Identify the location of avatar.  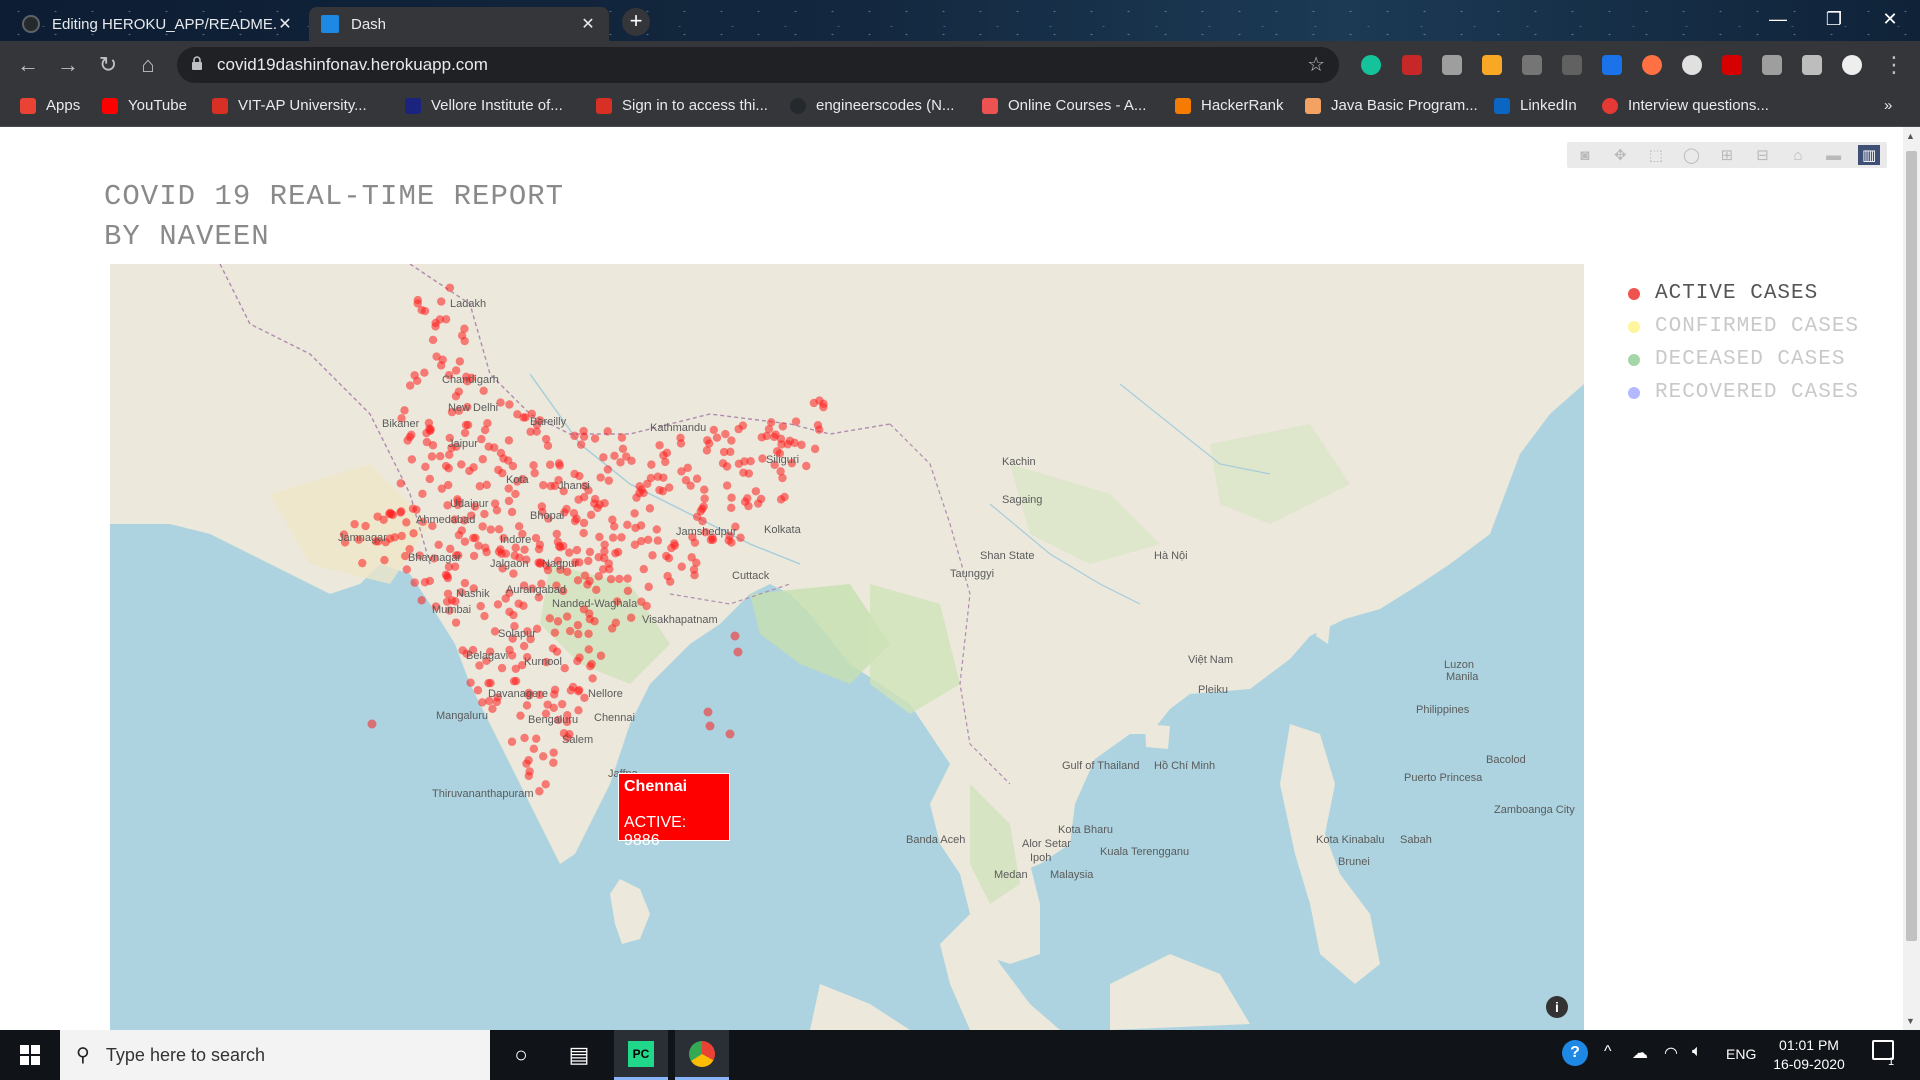
(1852, 65).